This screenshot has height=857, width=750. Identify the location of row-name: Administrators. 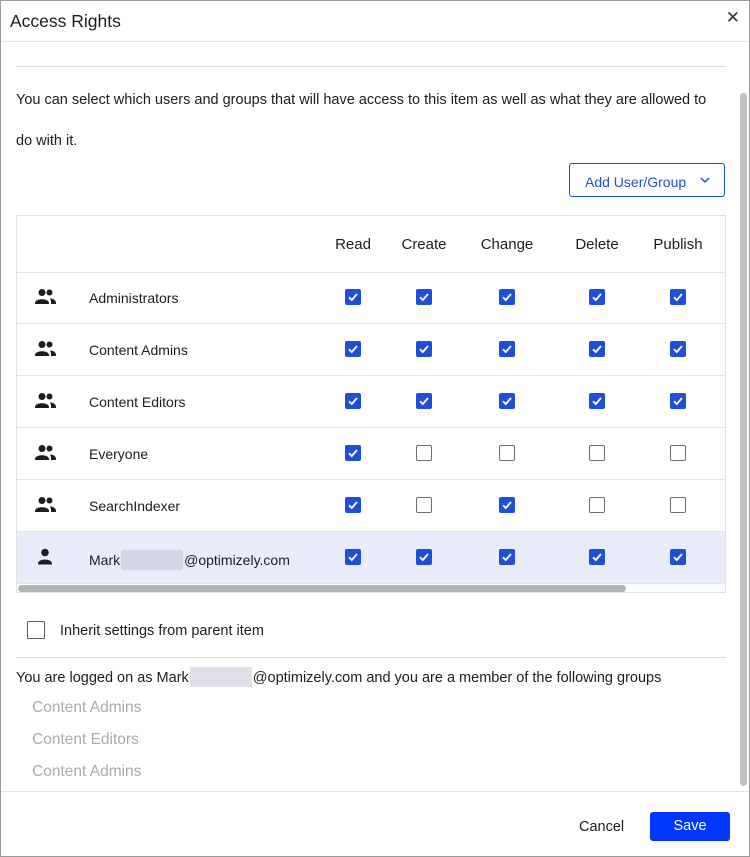
(133, 298).